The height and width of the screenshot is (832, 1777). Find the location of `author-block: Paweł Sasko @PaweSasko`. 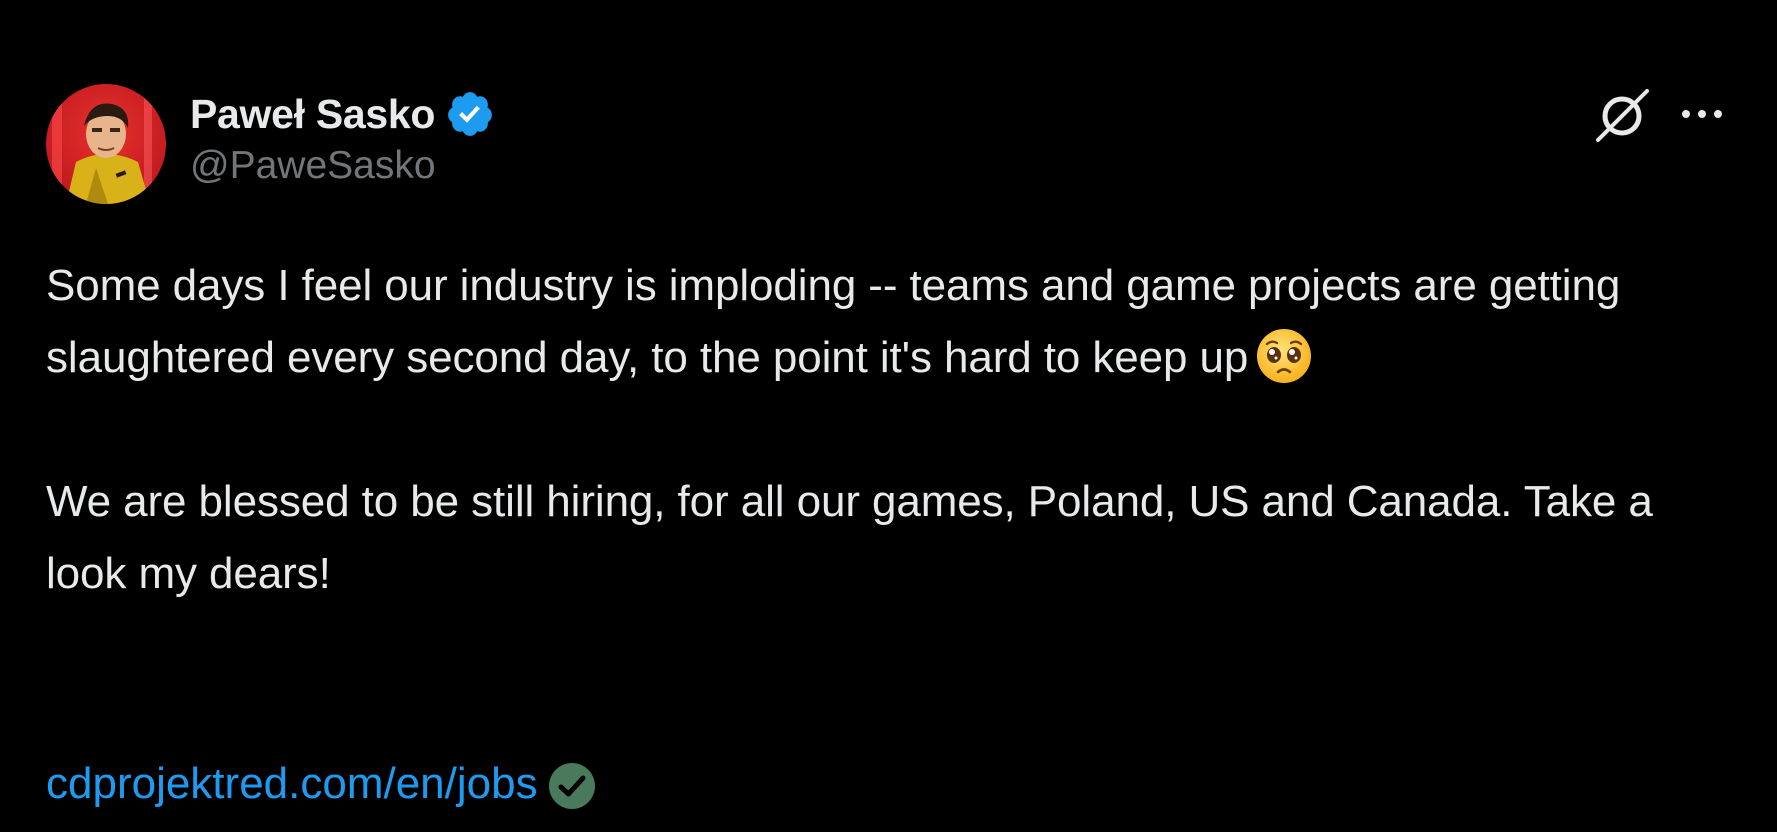

author-block: Paweł Sasko @PaweSasko is located at coordinates (342, 138).